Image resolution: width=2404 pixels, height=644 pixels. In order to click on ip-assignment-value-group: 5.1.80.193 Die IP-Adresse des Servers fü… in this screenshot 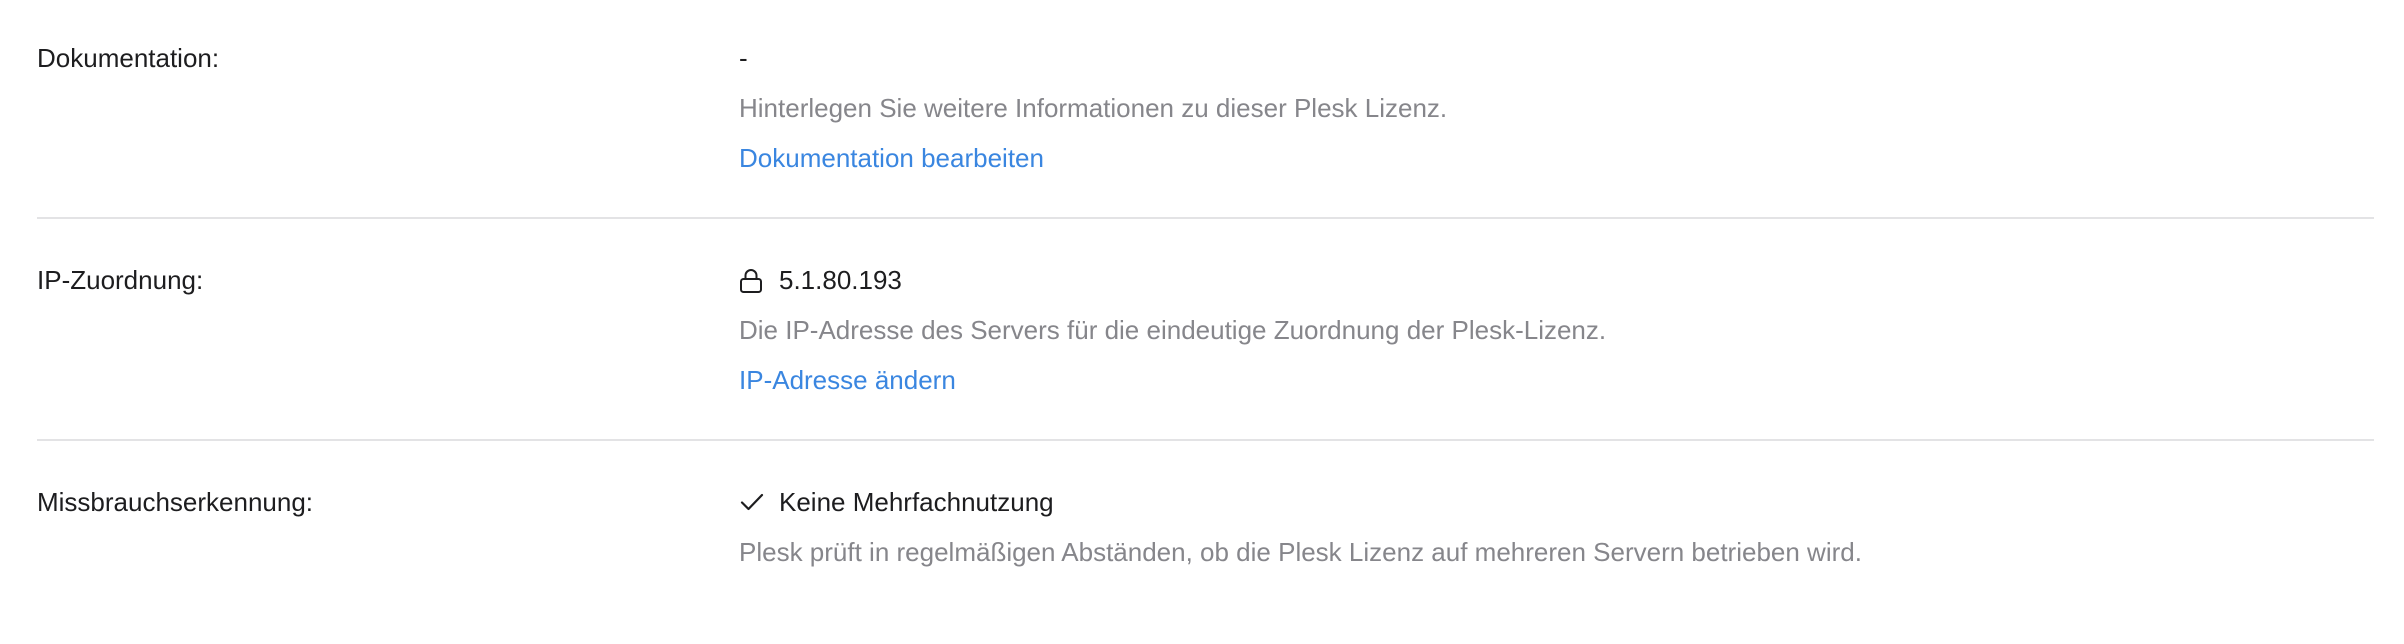, I will do `click(1539, 330)`.